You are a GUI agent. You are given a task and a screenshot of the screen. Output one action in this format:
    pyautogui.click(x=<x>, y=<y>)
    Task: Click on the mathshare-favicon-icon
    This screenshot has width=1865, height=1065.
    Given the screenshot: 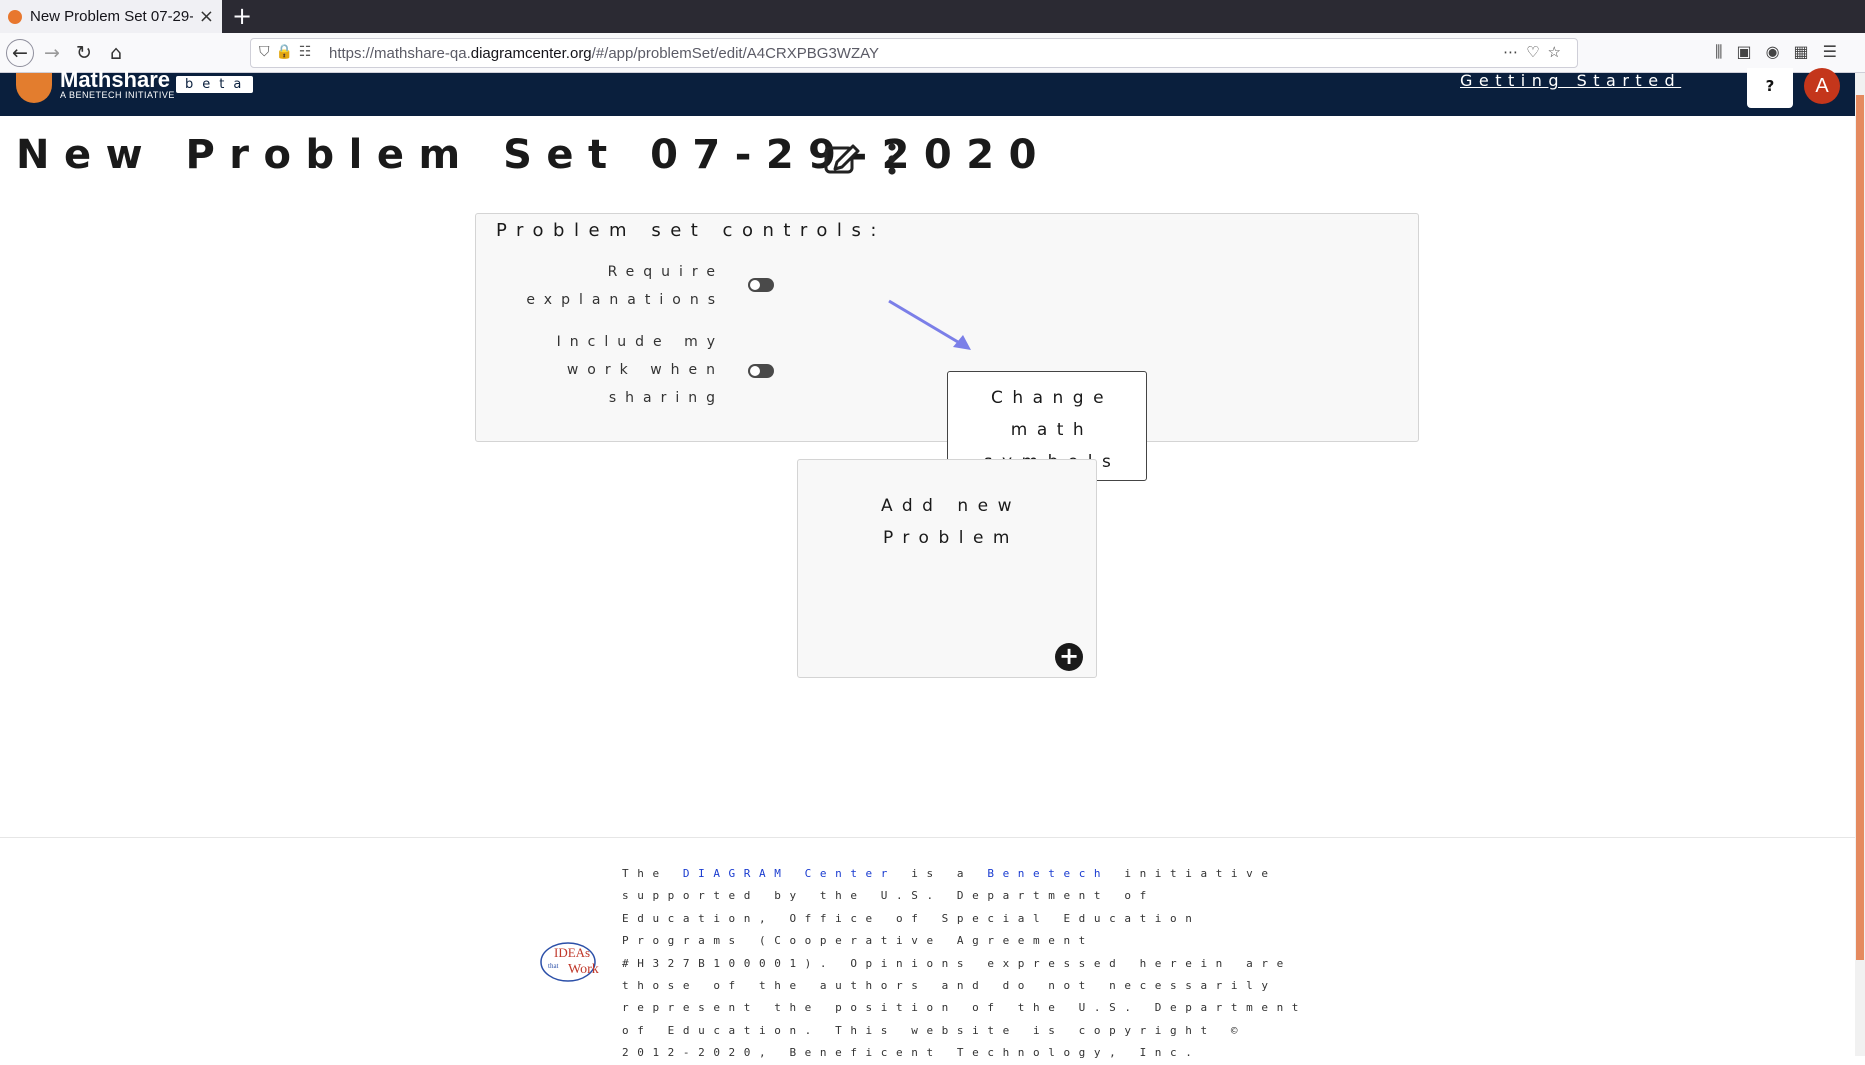 What is the action you would take?
    pyautogui.click(x=15, y=16)
    